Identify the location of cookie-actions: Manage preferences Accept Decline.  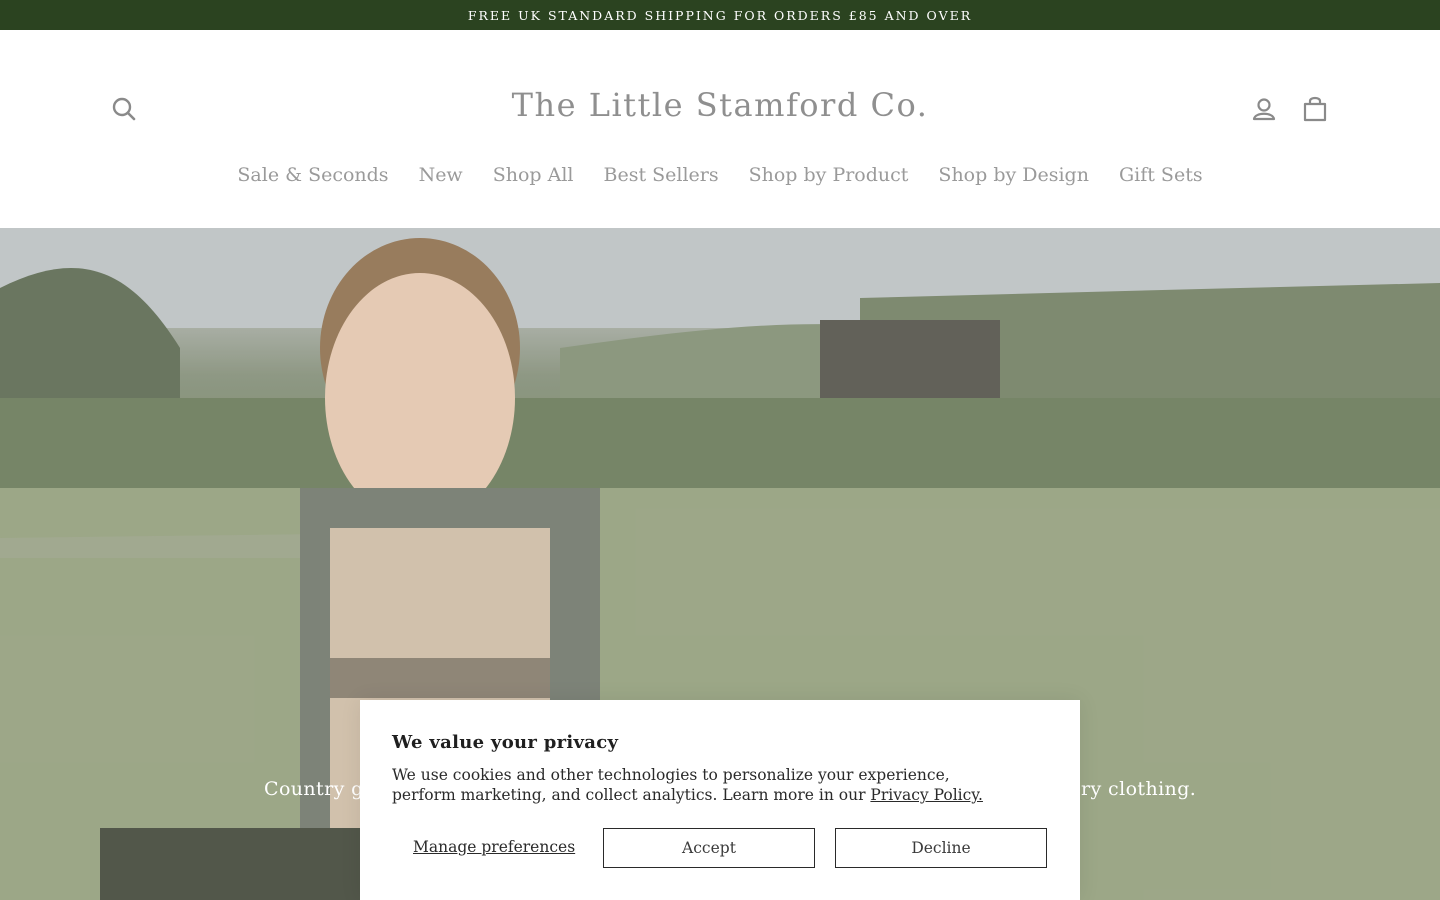
(720, 848).